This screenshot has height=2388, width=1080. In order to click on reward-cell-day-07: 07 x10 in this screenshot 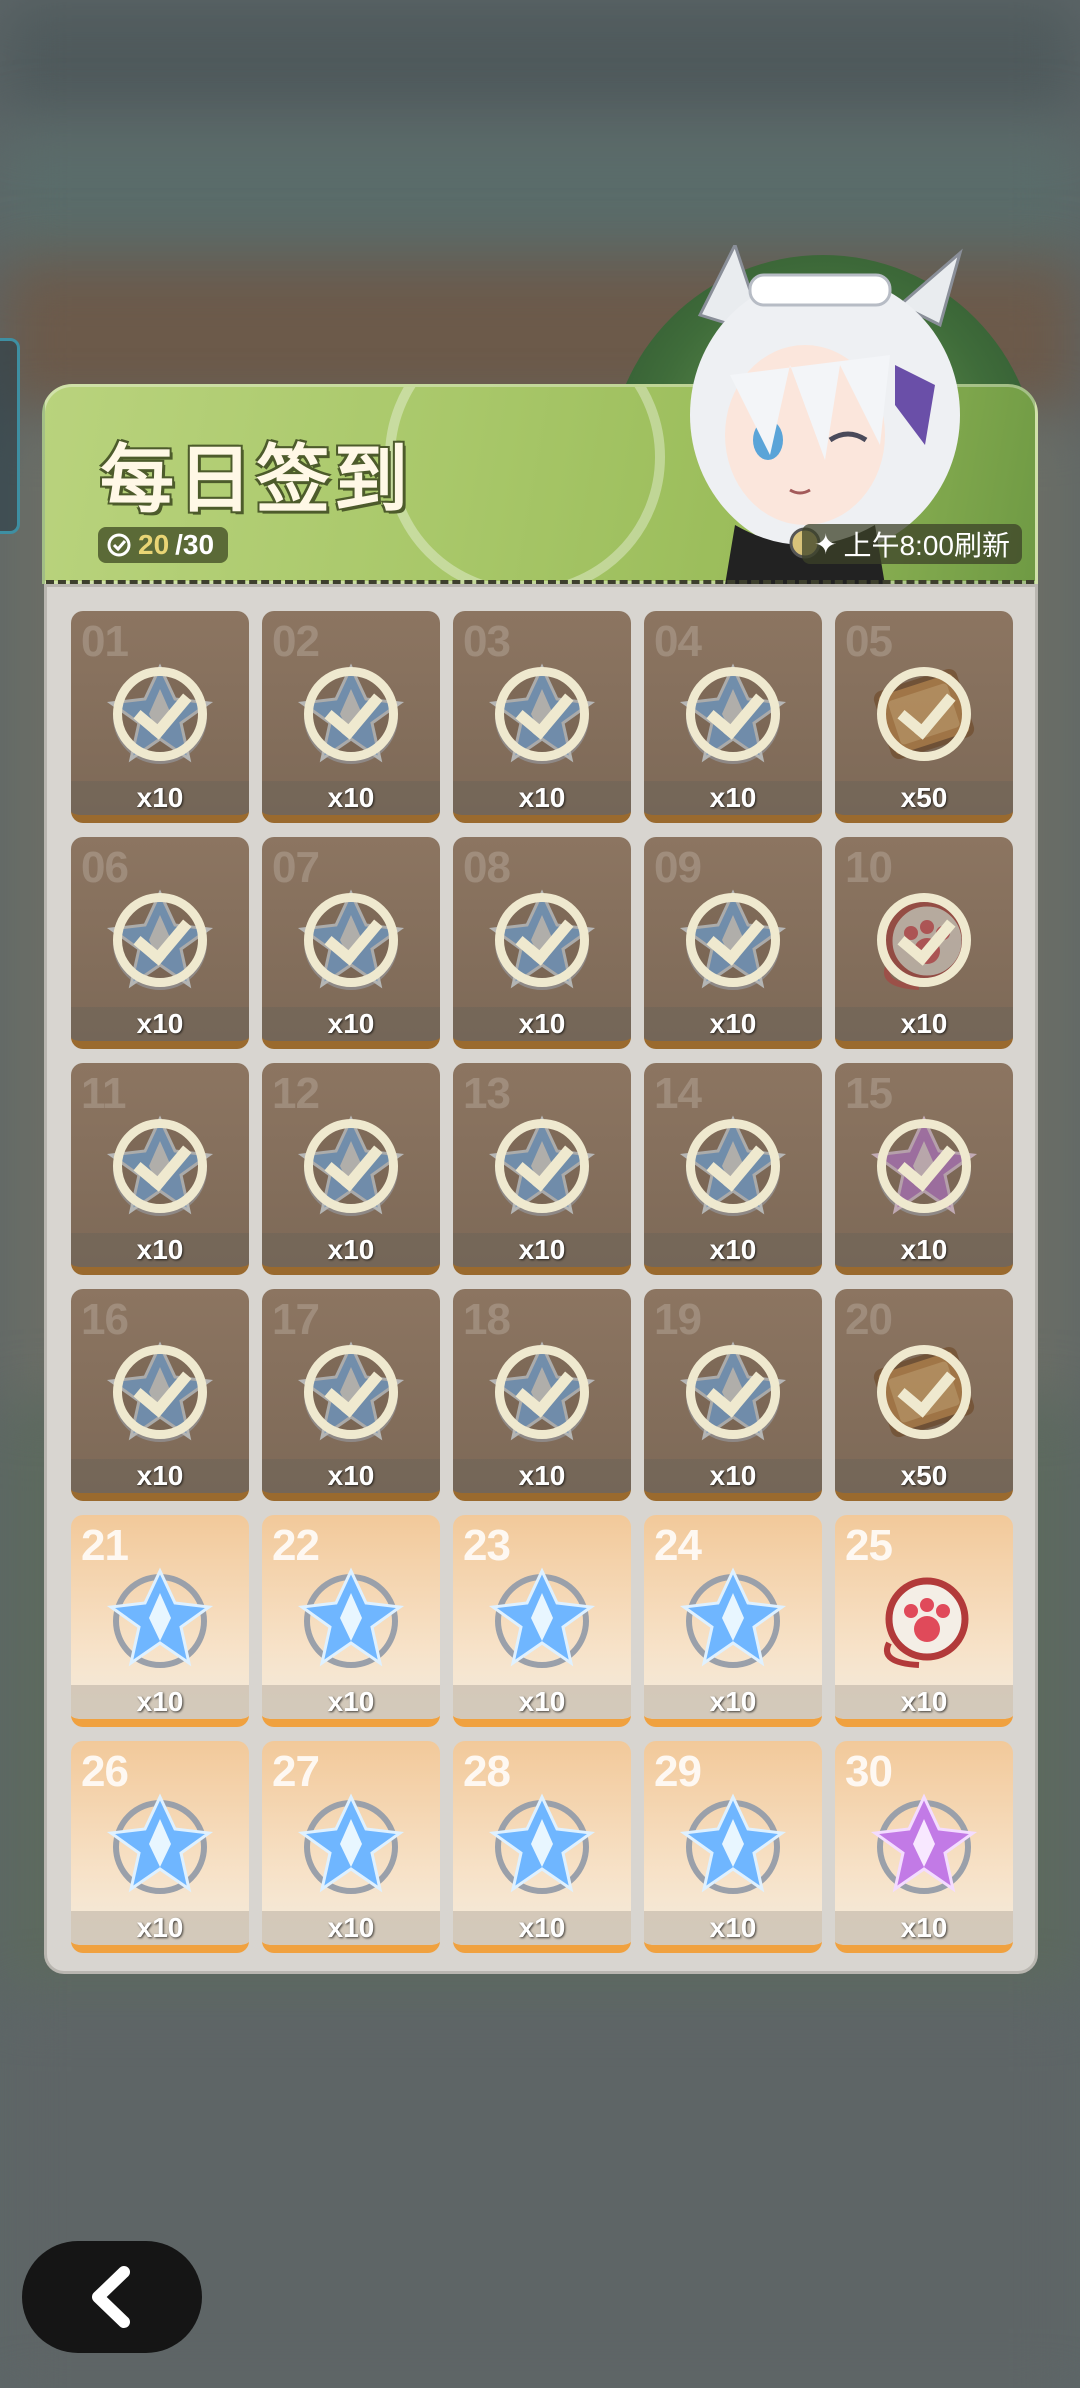, I will do `click(351, 943)`.